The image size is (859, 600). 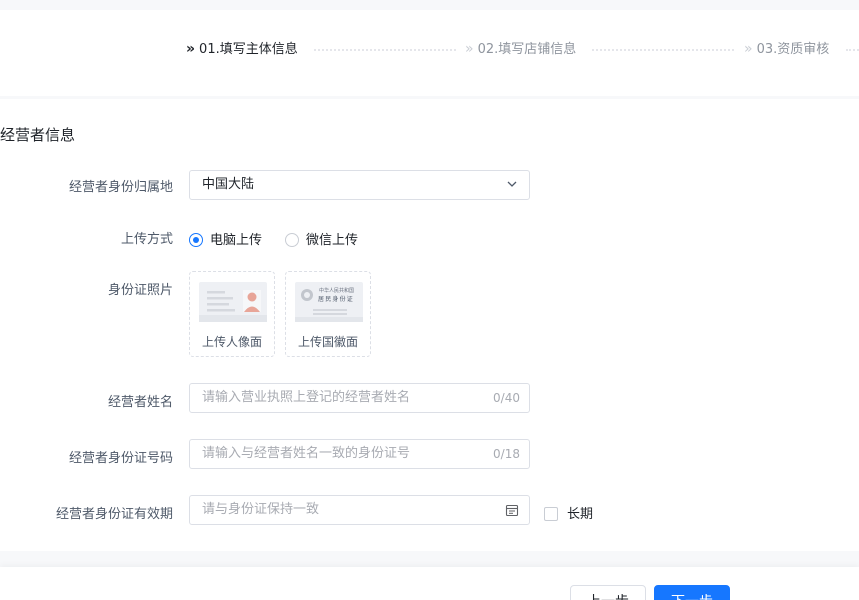 I want to click on id-number-count: 0/18, so click(x=506, y=454).